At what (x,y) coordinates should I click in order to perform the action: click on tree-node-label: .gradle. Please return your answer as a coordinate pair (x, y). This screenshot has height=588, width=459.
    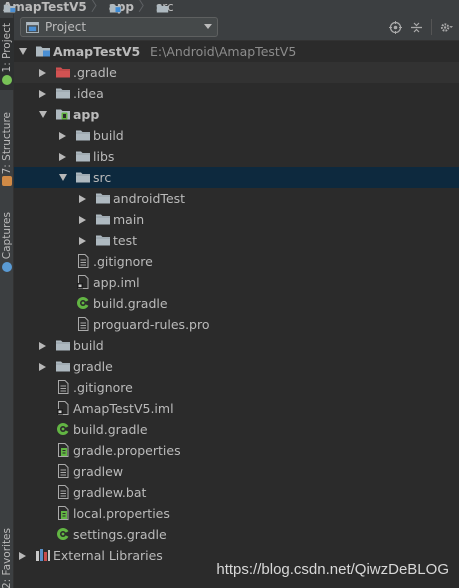
    Looking at the image, I should click on (95, 72).